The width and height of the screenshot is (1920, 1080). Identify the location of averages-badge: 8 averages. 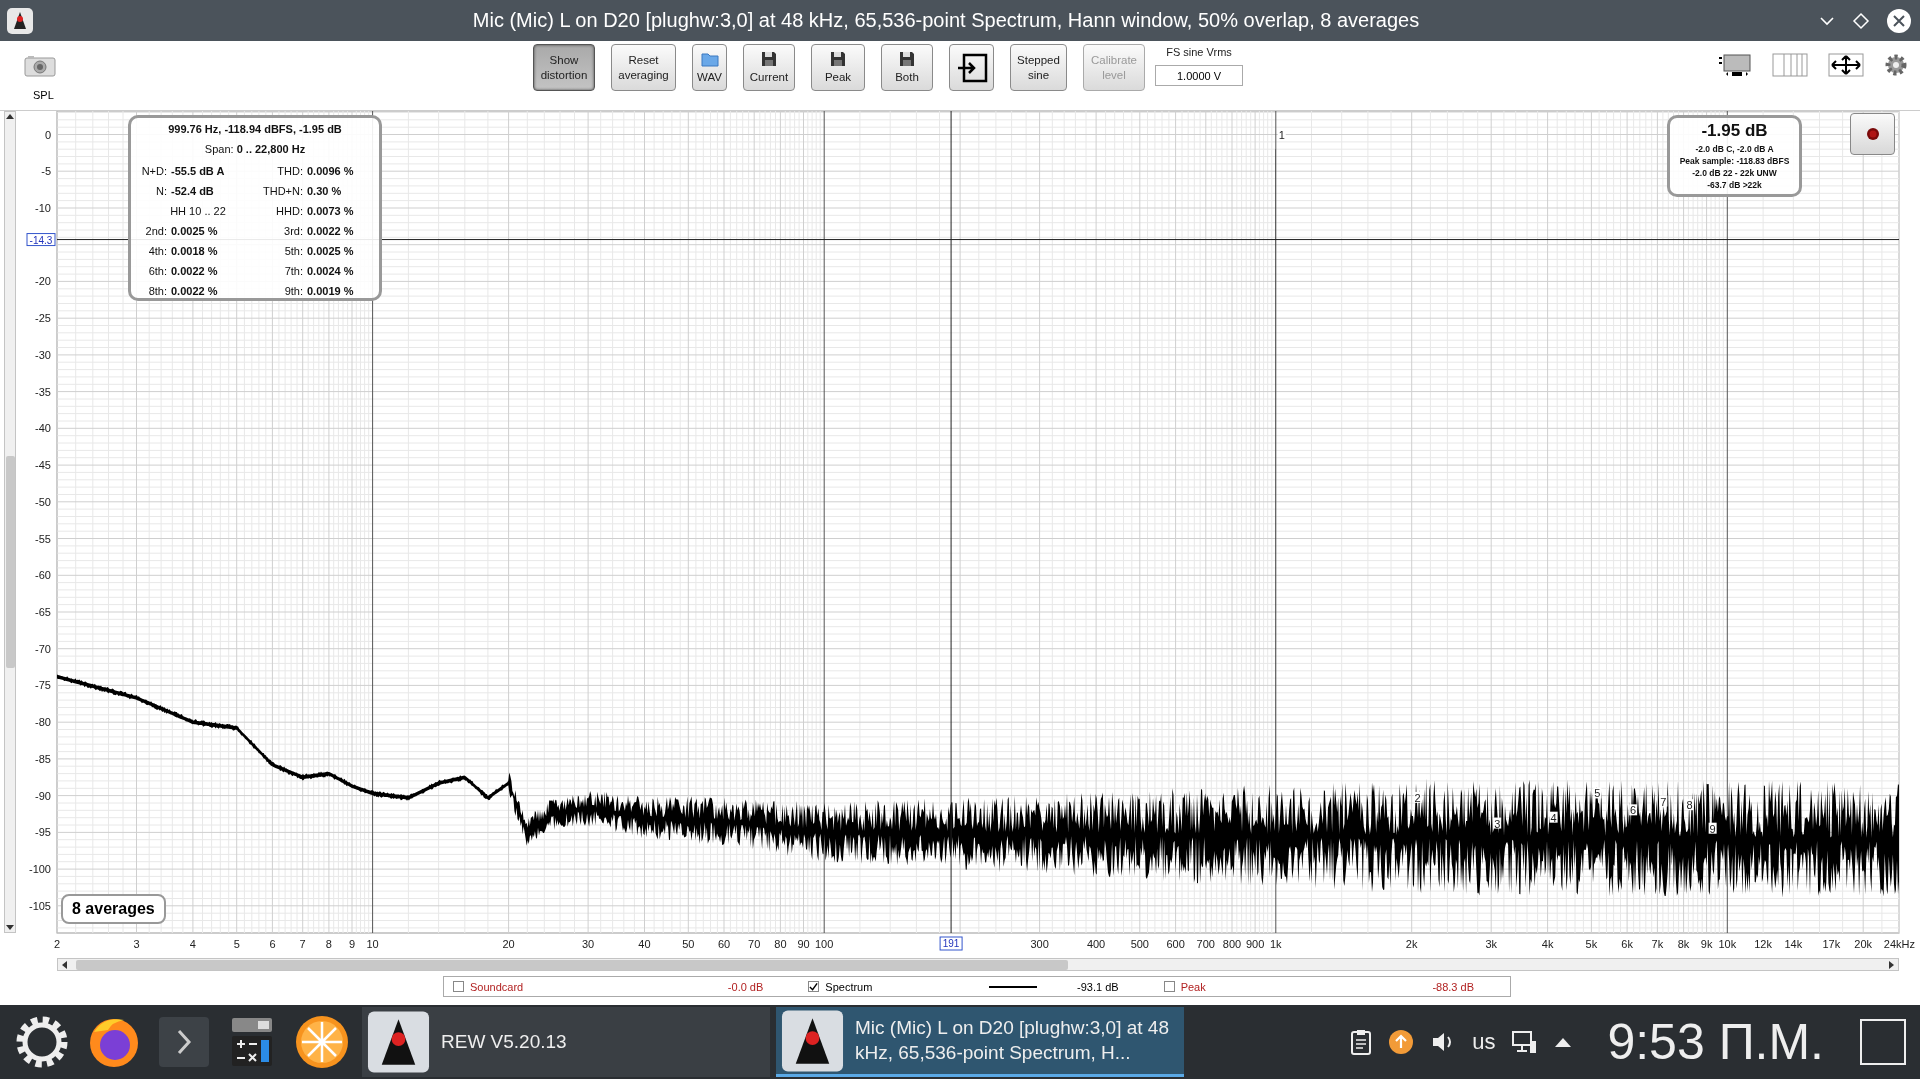
(113, 909).